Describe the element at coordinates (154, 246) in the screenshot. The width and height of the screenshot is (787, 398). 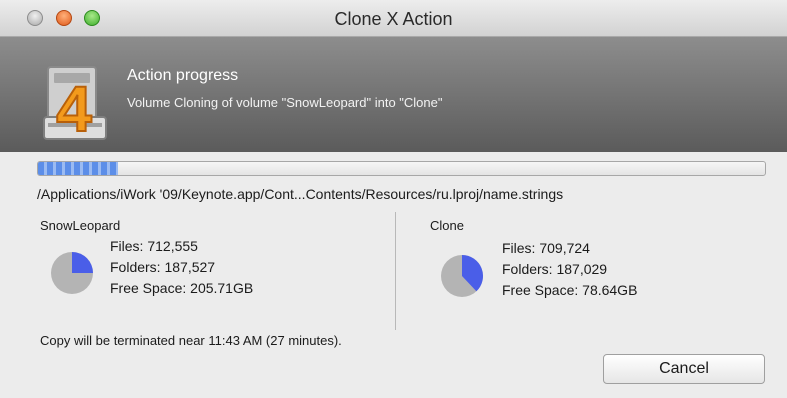
I see `source-files: Files: 712,555` at that location.